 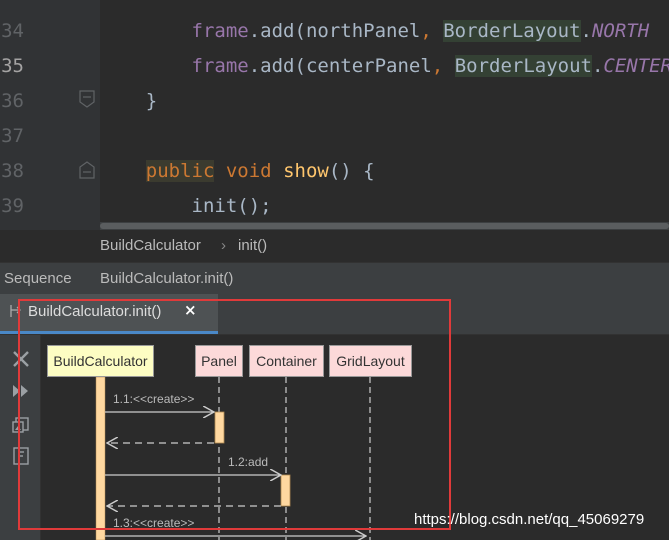 What do you see at coordinates (12, 66) in the screenshot?
I see `line-number: 35` at bounding box center [12, 66].